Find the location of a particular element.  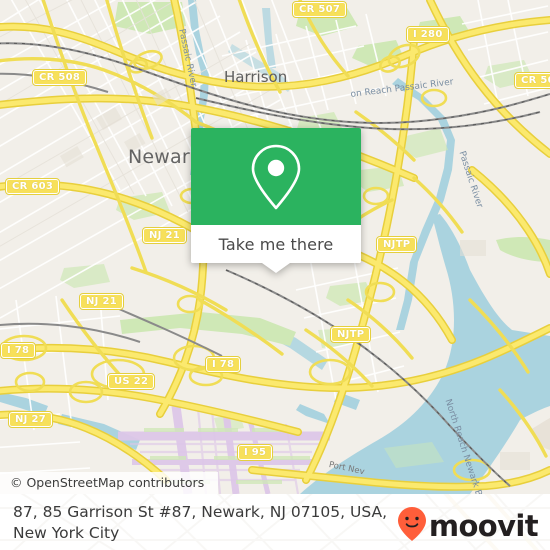

road-shield: CR 603 is located at coordinates (32, 186).